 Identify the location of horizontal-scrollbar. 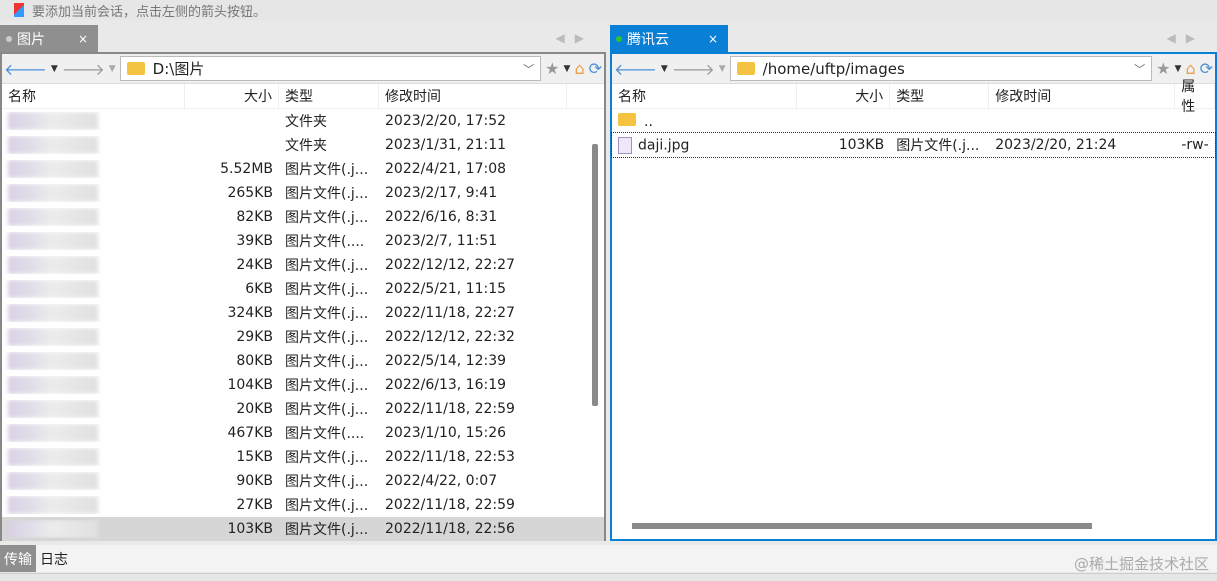
(862, 526).